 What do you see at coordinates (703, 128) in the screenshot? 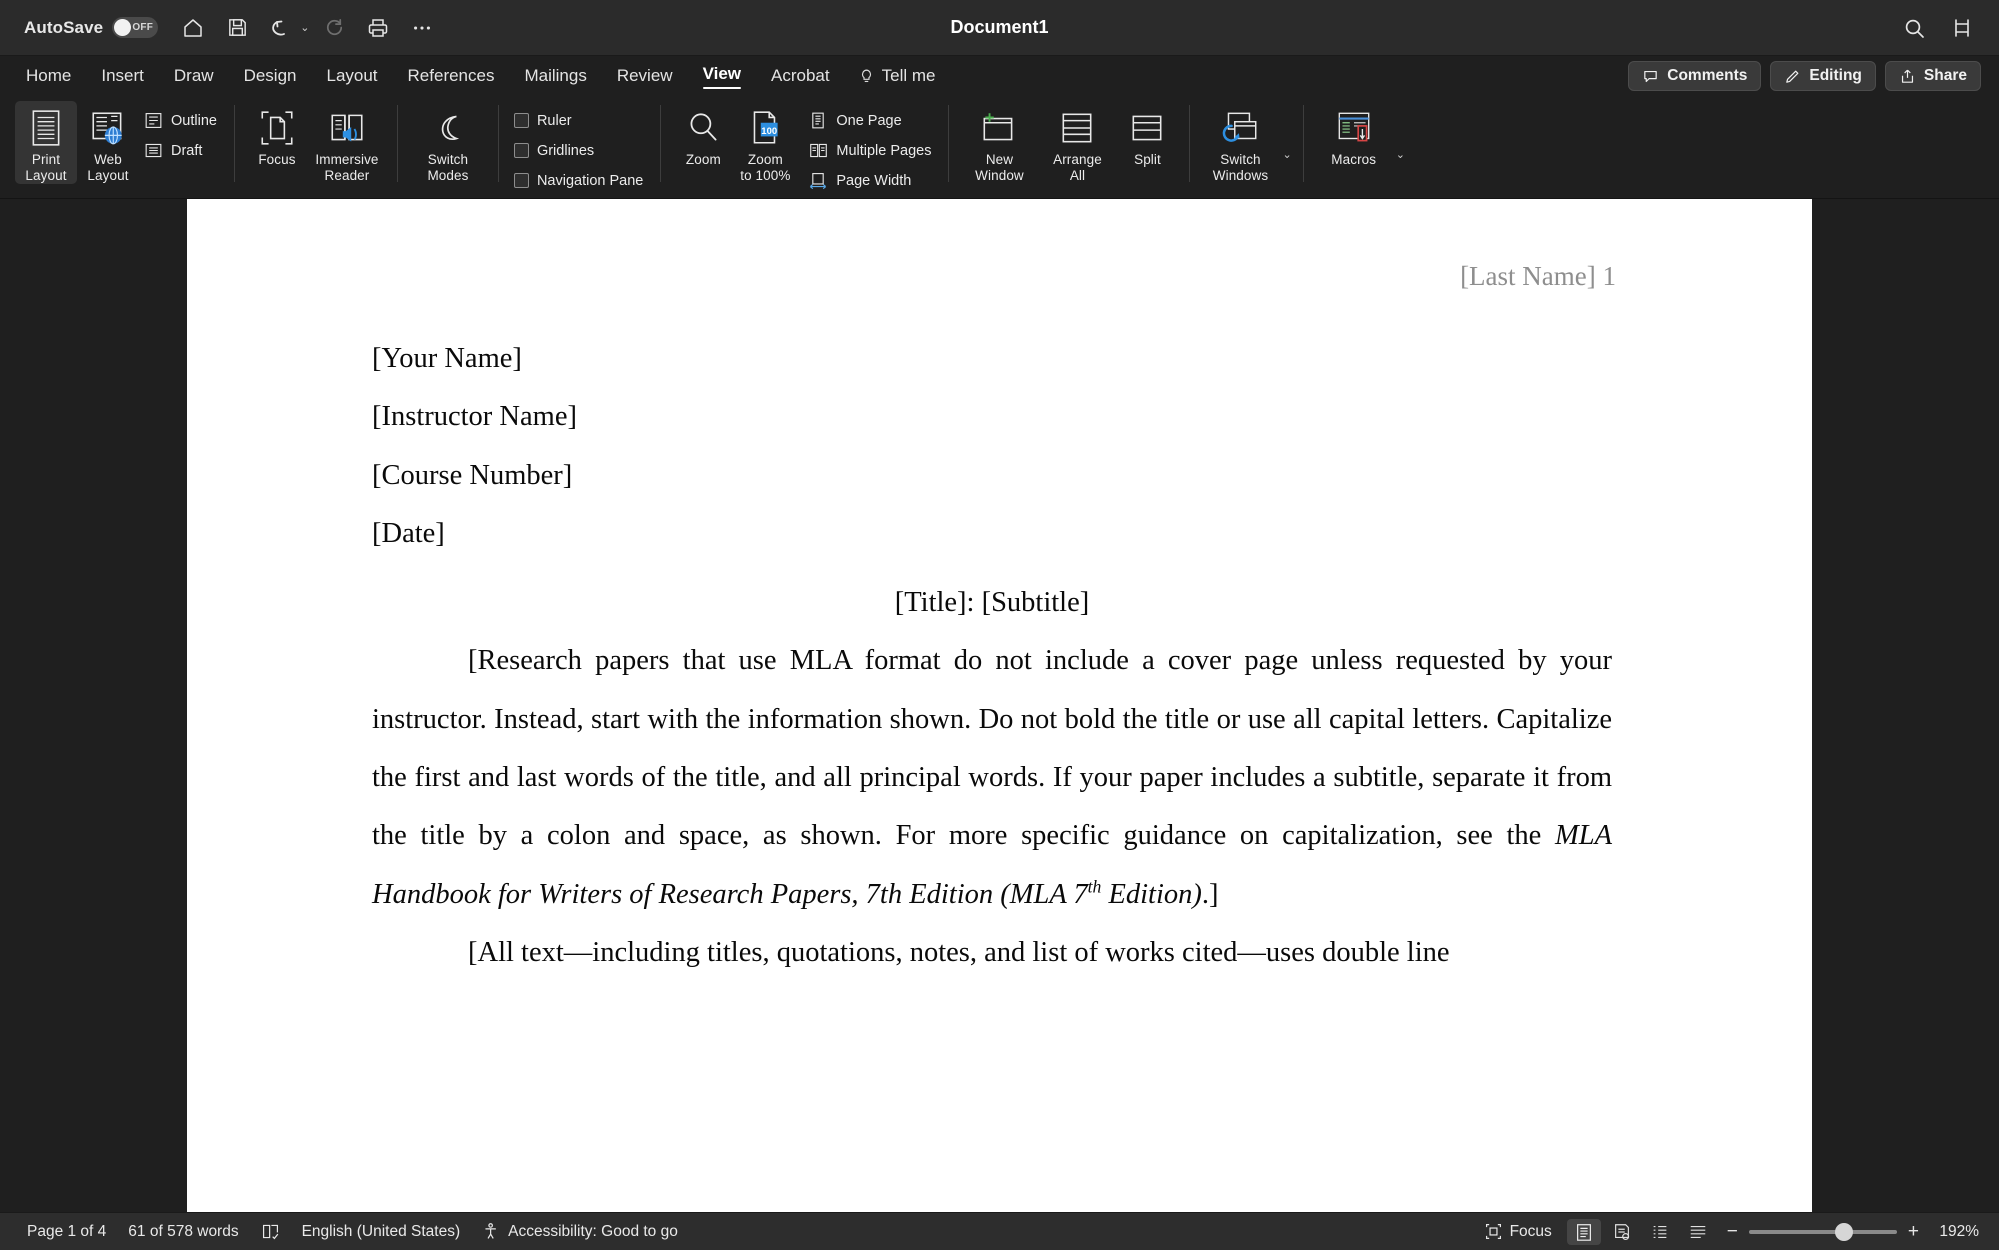
I see `magnifier-icon` at bounding box center [703, 128].